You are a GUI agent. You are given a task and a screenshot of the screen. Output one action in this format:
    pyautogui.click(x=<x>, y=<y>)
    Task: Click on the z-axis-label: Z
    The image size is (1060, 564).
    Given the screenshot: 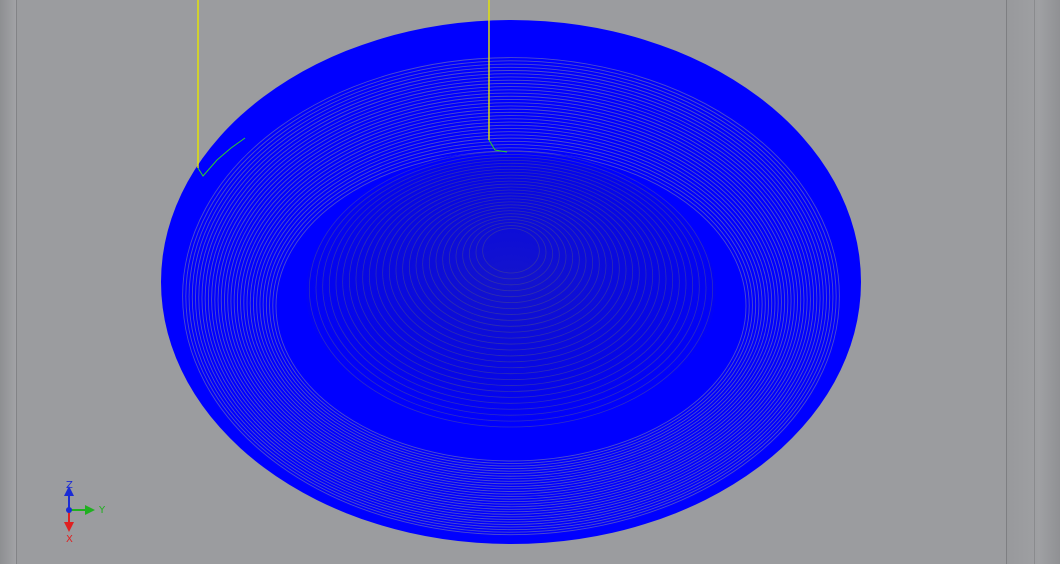 What is the action you would take?
    pyautogui.click(x=69, y=485)
    